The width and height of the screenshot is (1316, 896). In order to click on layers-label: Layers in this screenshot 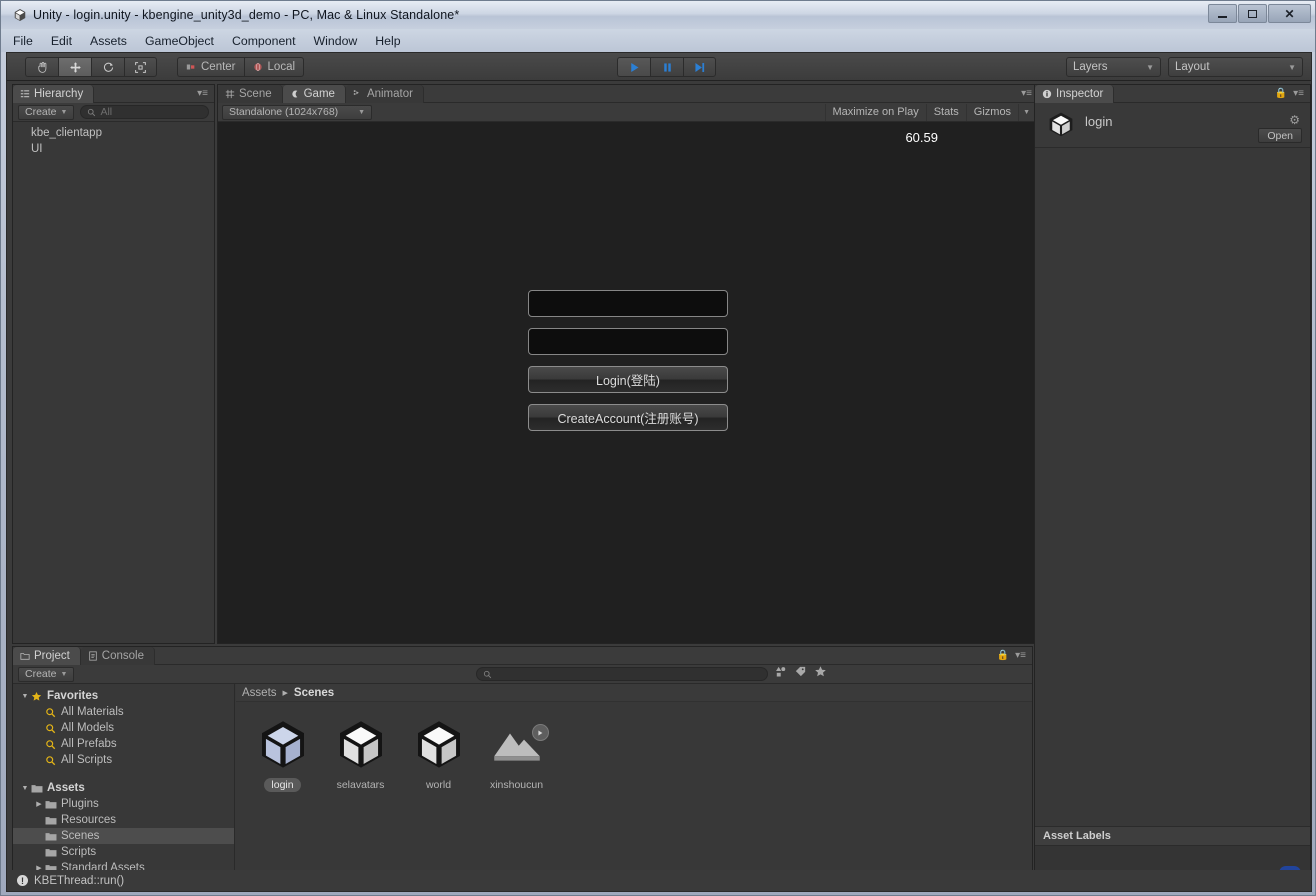, I will do `click(1090, 67)`.